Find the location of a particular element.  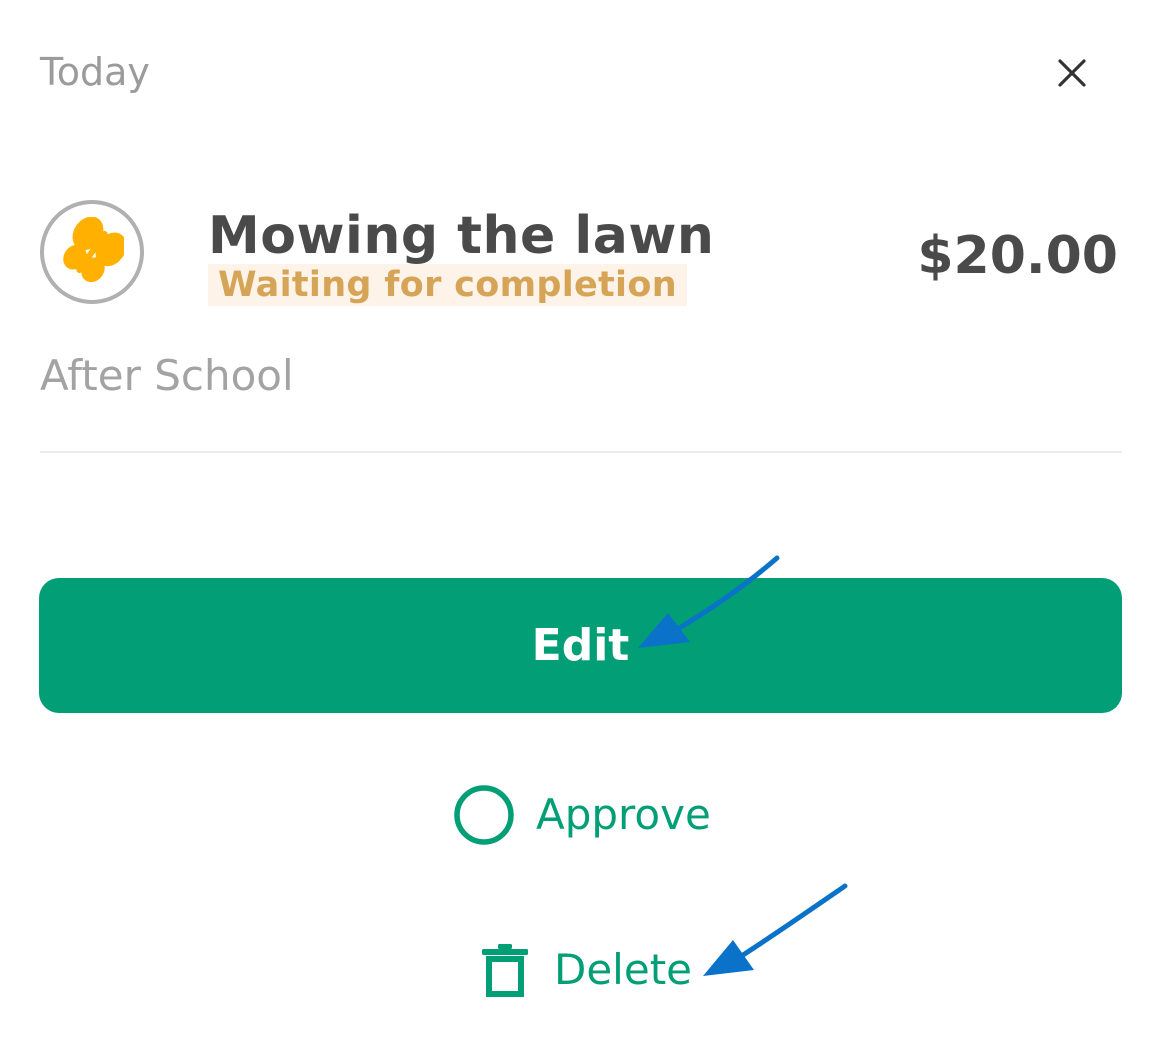

close-icon is located at coordinates (1072, 73).